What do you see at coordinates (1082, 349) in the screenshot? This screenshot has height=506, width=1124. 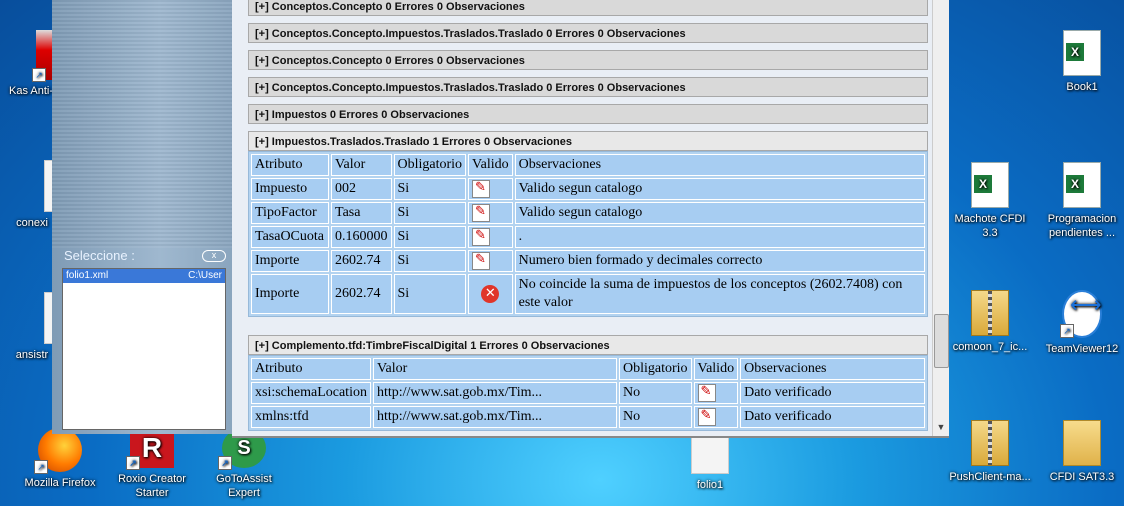 I see `desktop-icon-label: TeamViewer12` at bounding box center [1082, 349].